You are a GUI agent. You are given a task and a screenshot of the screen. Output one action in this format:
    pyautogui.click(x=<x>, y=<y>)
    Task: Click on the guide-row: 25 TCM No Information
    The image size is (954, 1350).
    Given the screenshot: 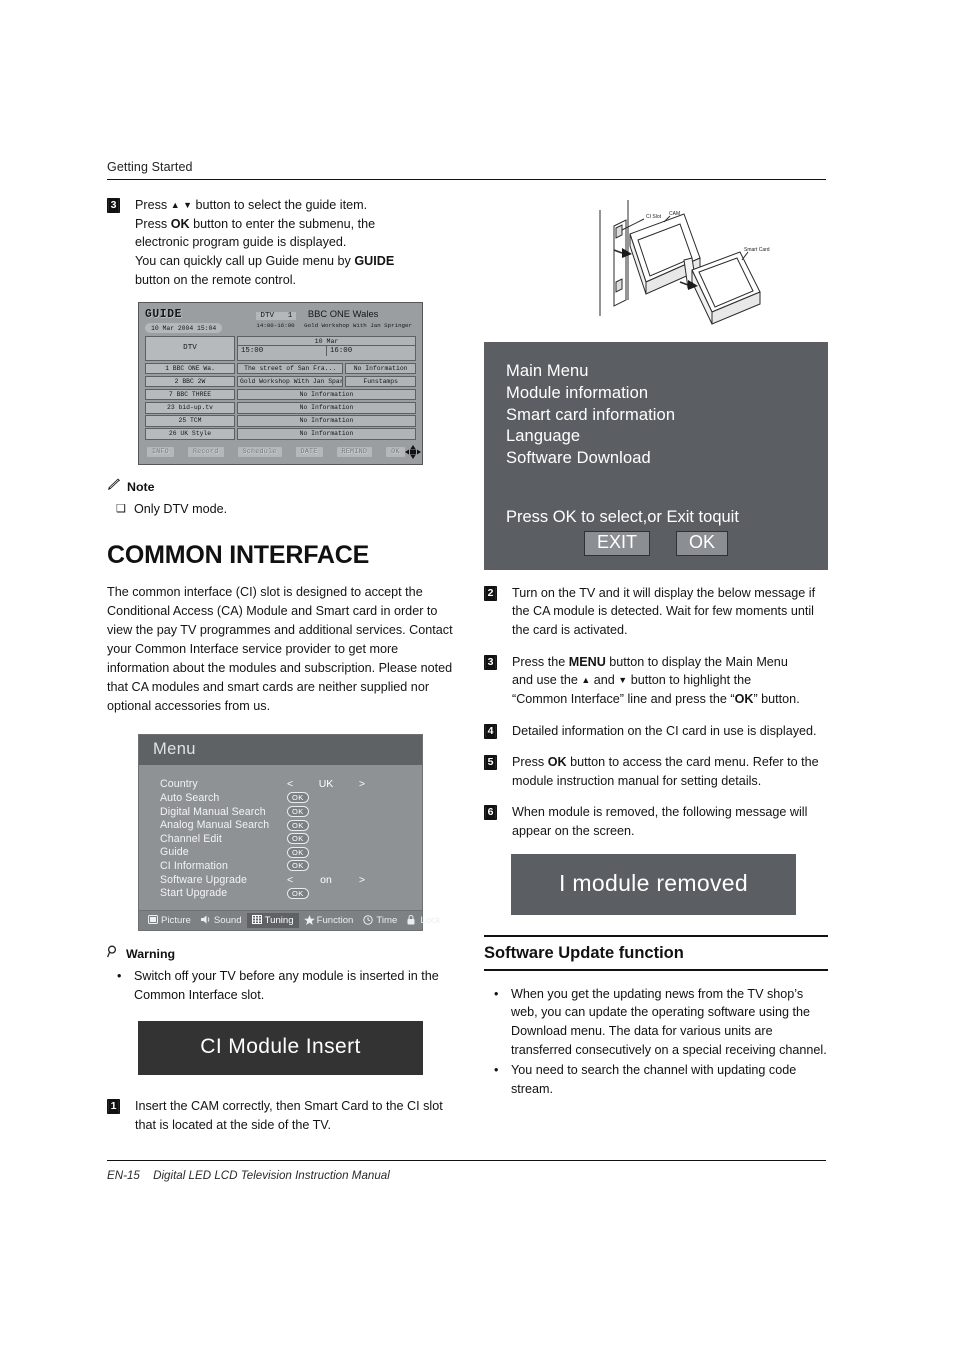 What is the action you would take?
    pyautogui.click(x=280, y=421)
    